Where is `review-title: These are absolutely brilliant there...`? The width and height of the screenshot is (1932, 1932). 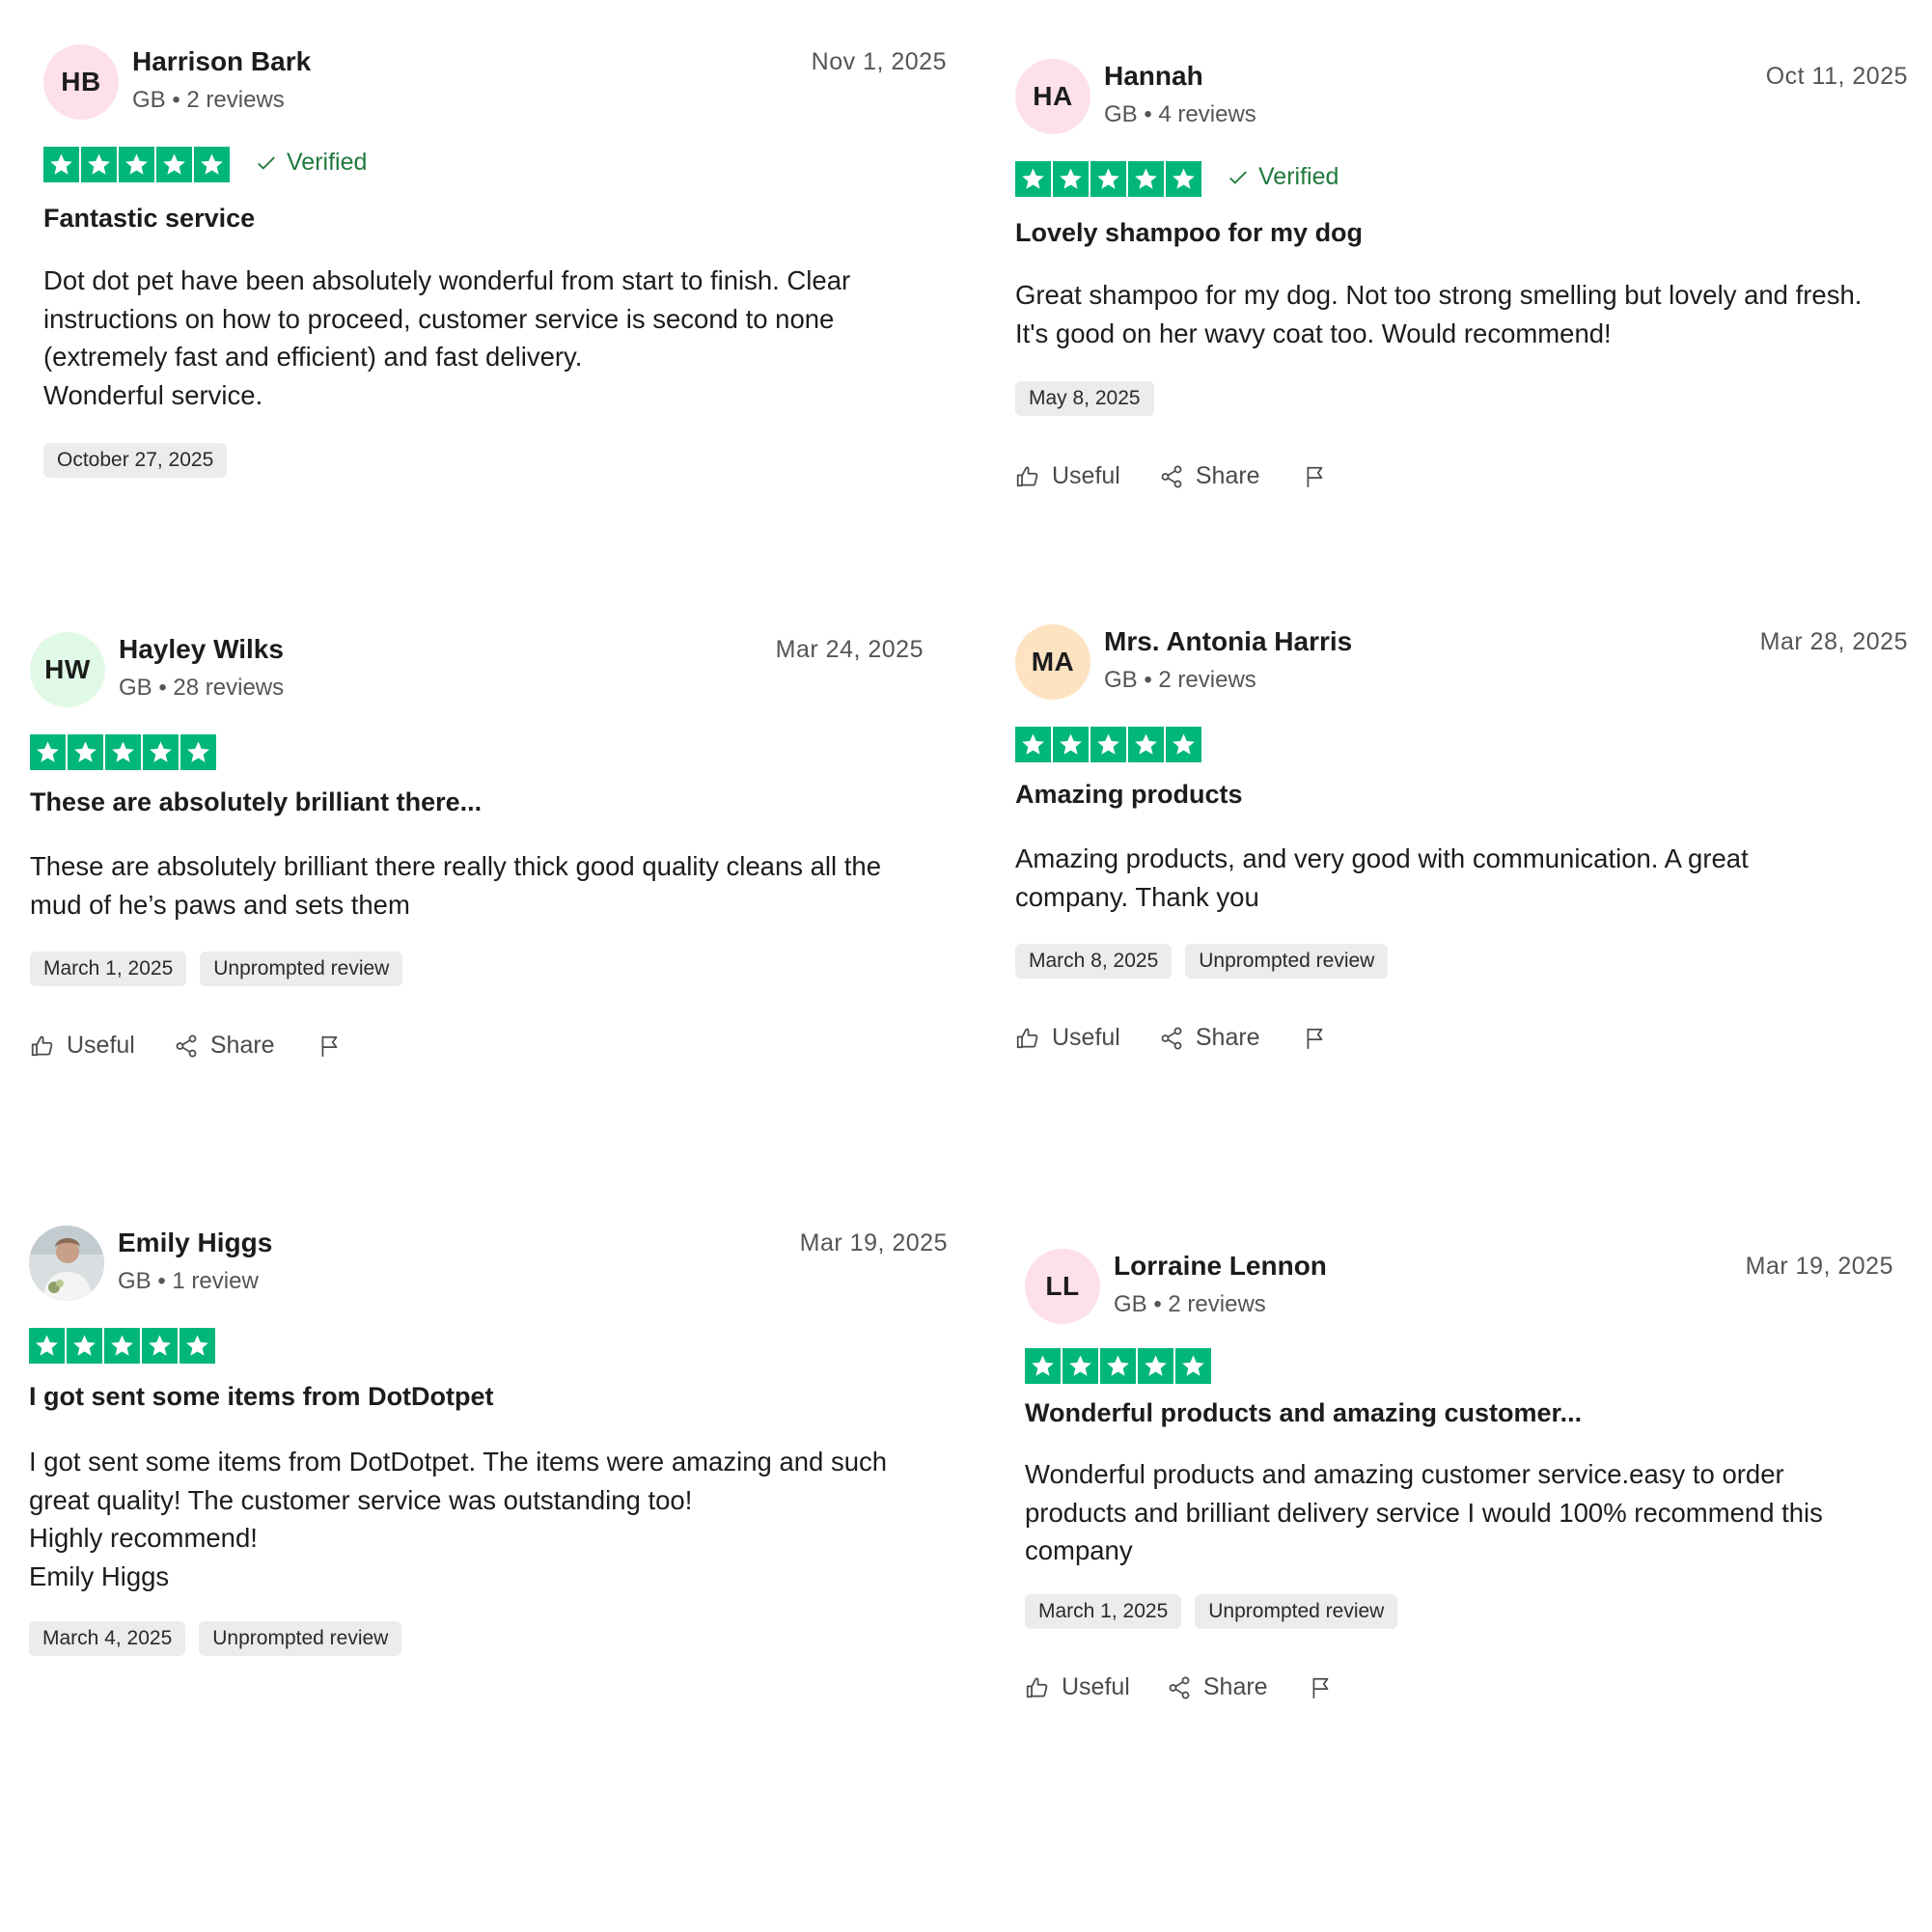 review-title: These are absolutely brilliant there... is located at coordinates (256, 802).